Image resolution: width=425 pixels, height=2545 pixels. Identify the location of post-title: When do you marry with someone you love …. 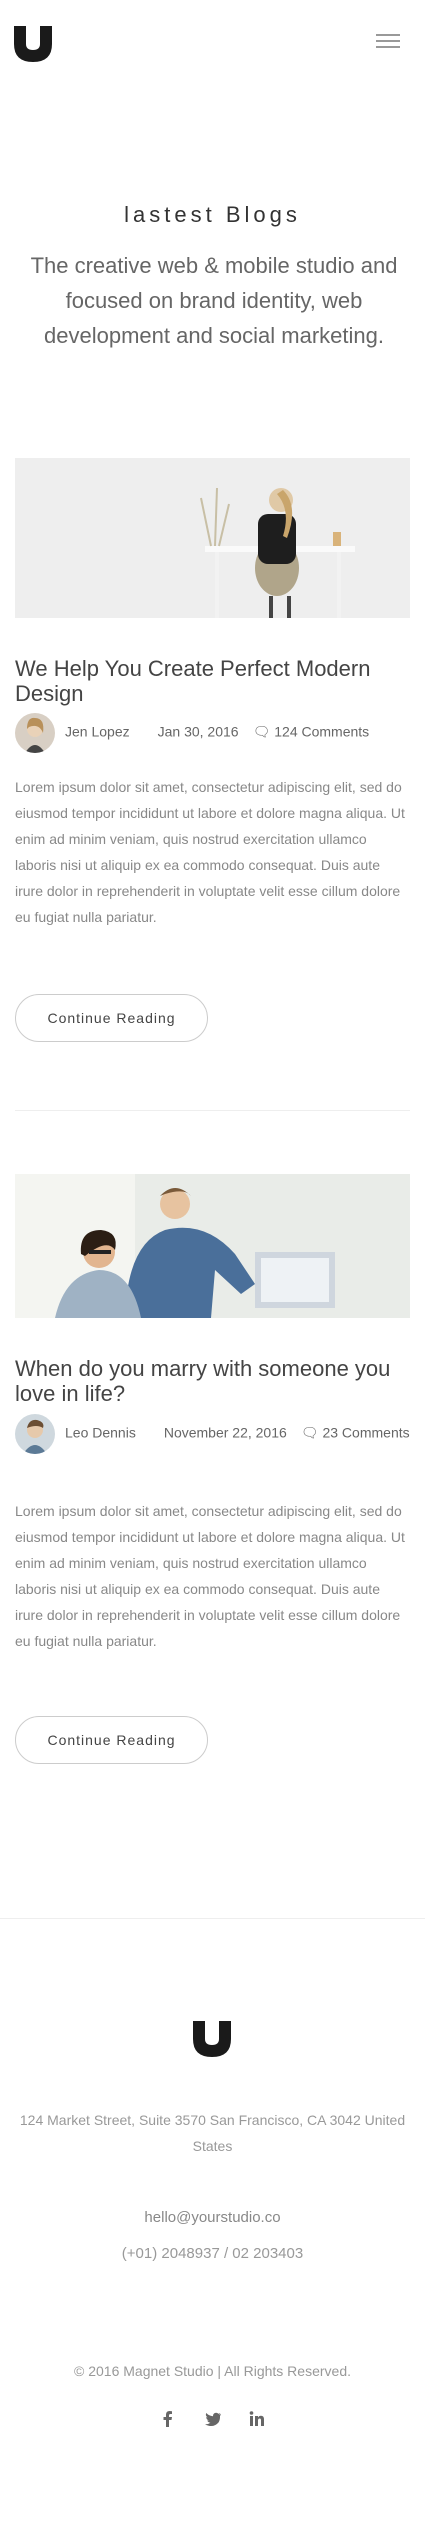
(212, 1381).